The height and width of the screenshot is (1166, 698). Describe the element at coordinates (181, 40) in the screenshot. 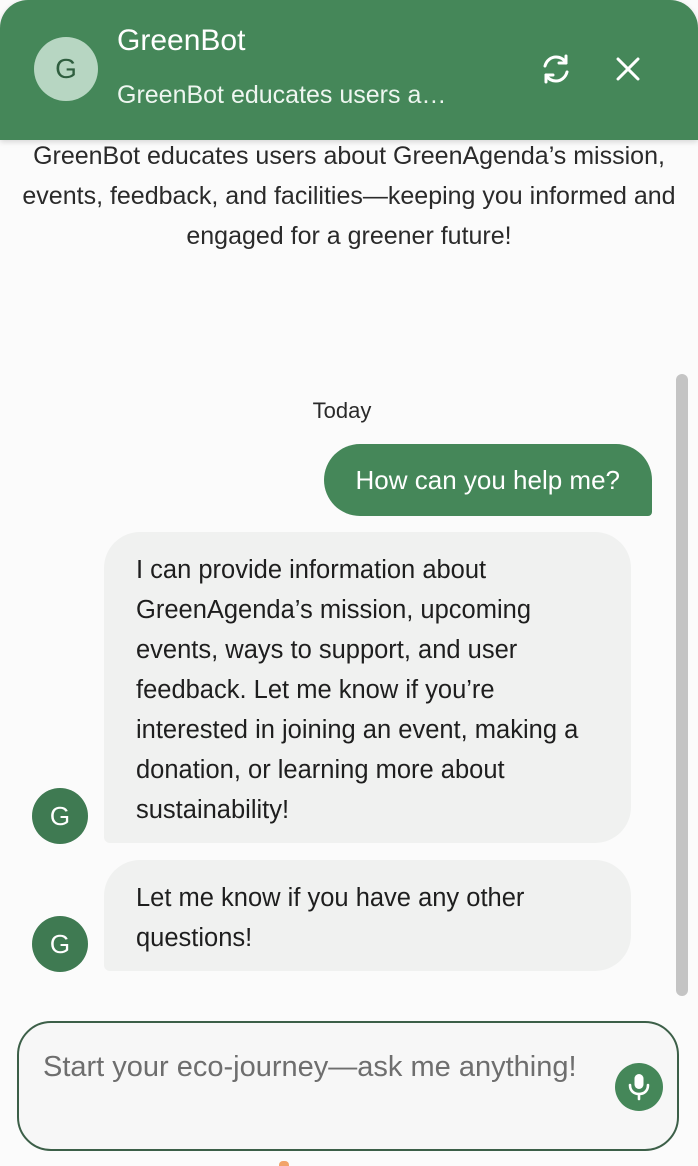

I see `bot-name: GreenBot` at that location.